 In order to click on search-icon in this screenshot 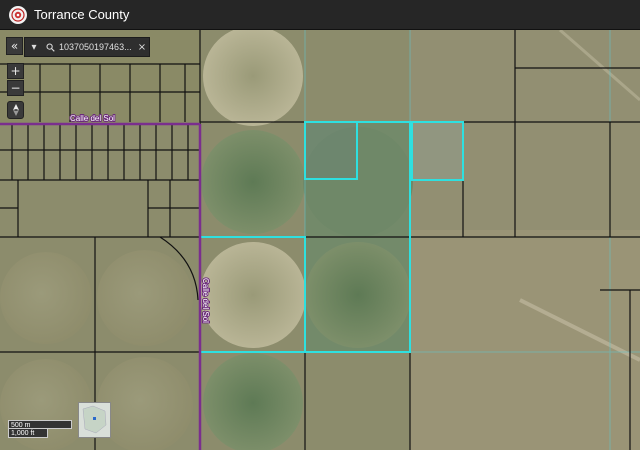, I will do `click(50, 47)`.